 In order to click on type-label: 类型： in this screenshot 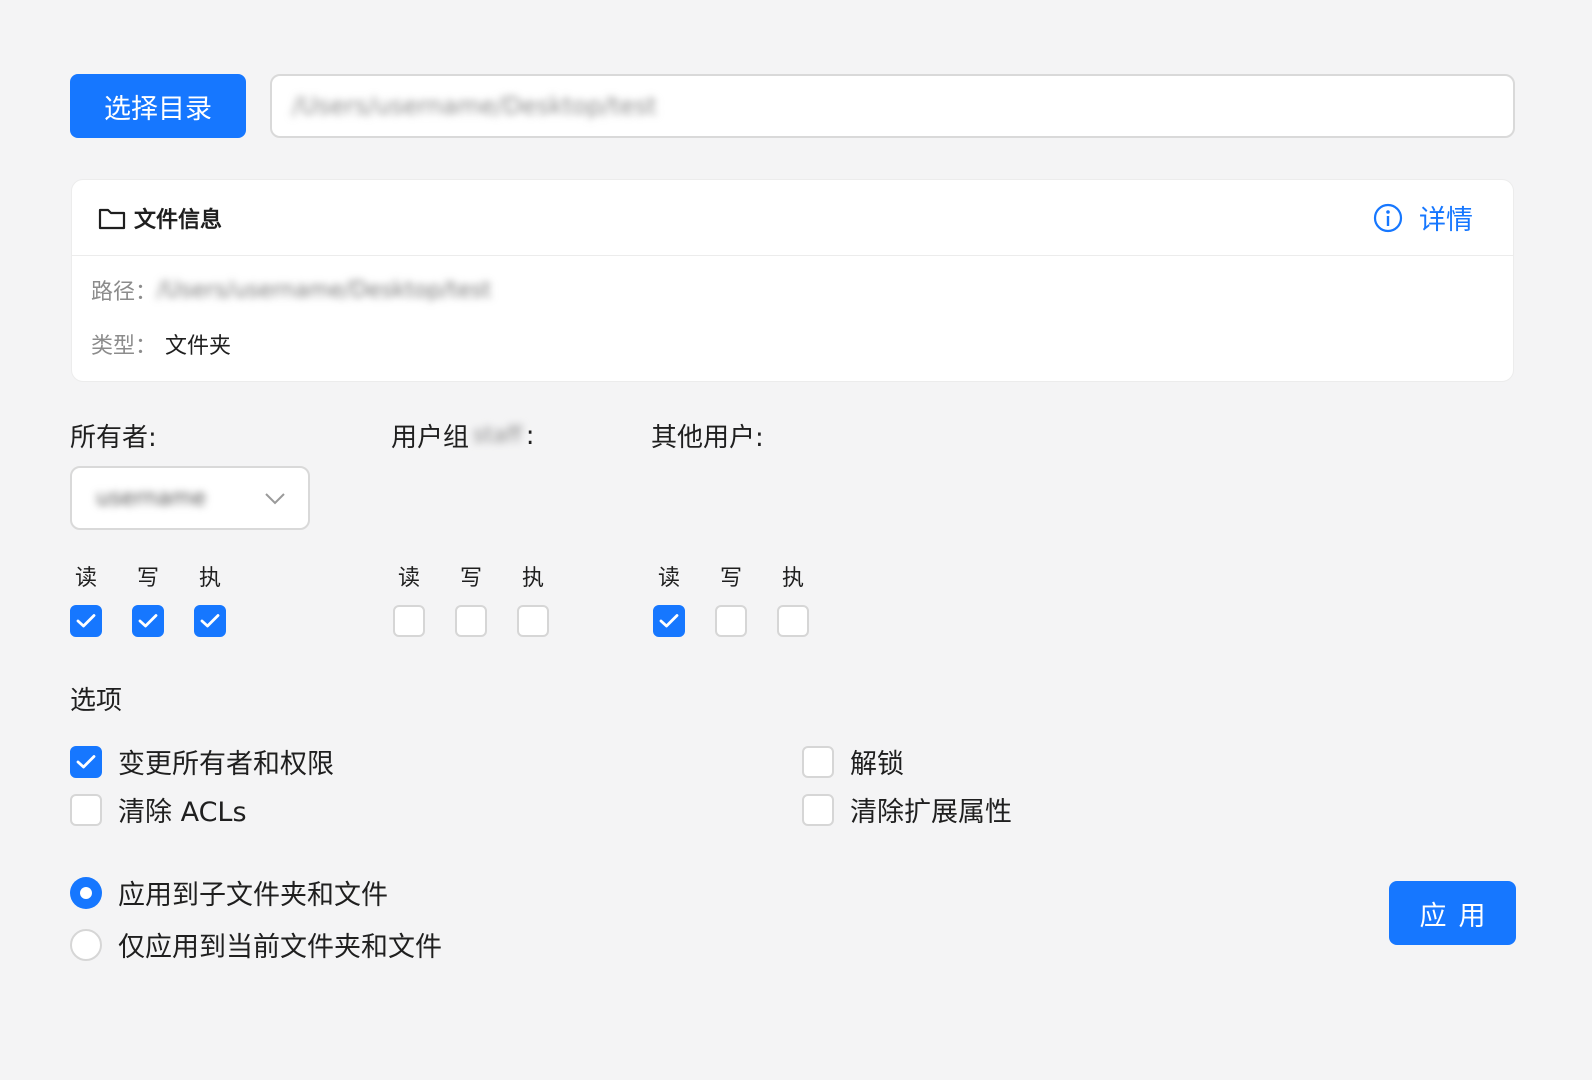, I will do `click(124, 346)`.